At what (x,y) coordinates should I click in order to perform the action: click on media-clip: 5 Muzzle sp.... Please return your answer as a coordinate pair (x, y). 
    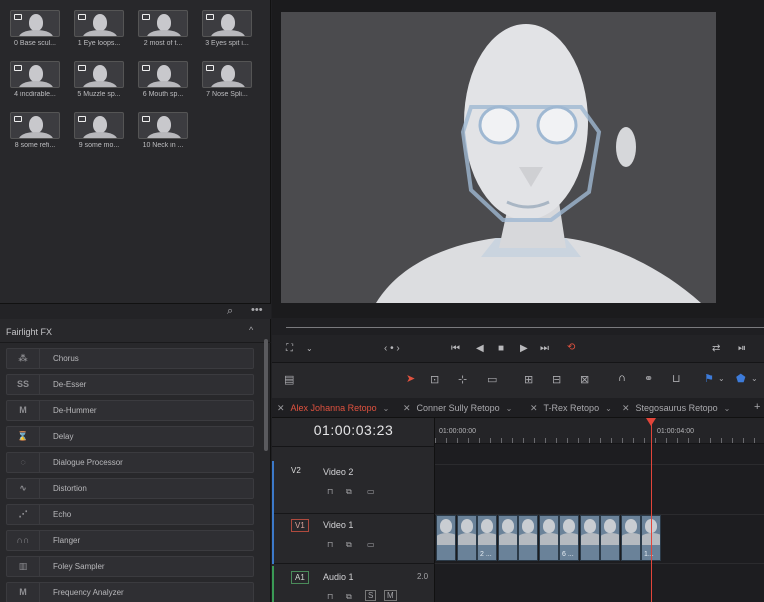
    Looking at the image, I should click on (99, 79).